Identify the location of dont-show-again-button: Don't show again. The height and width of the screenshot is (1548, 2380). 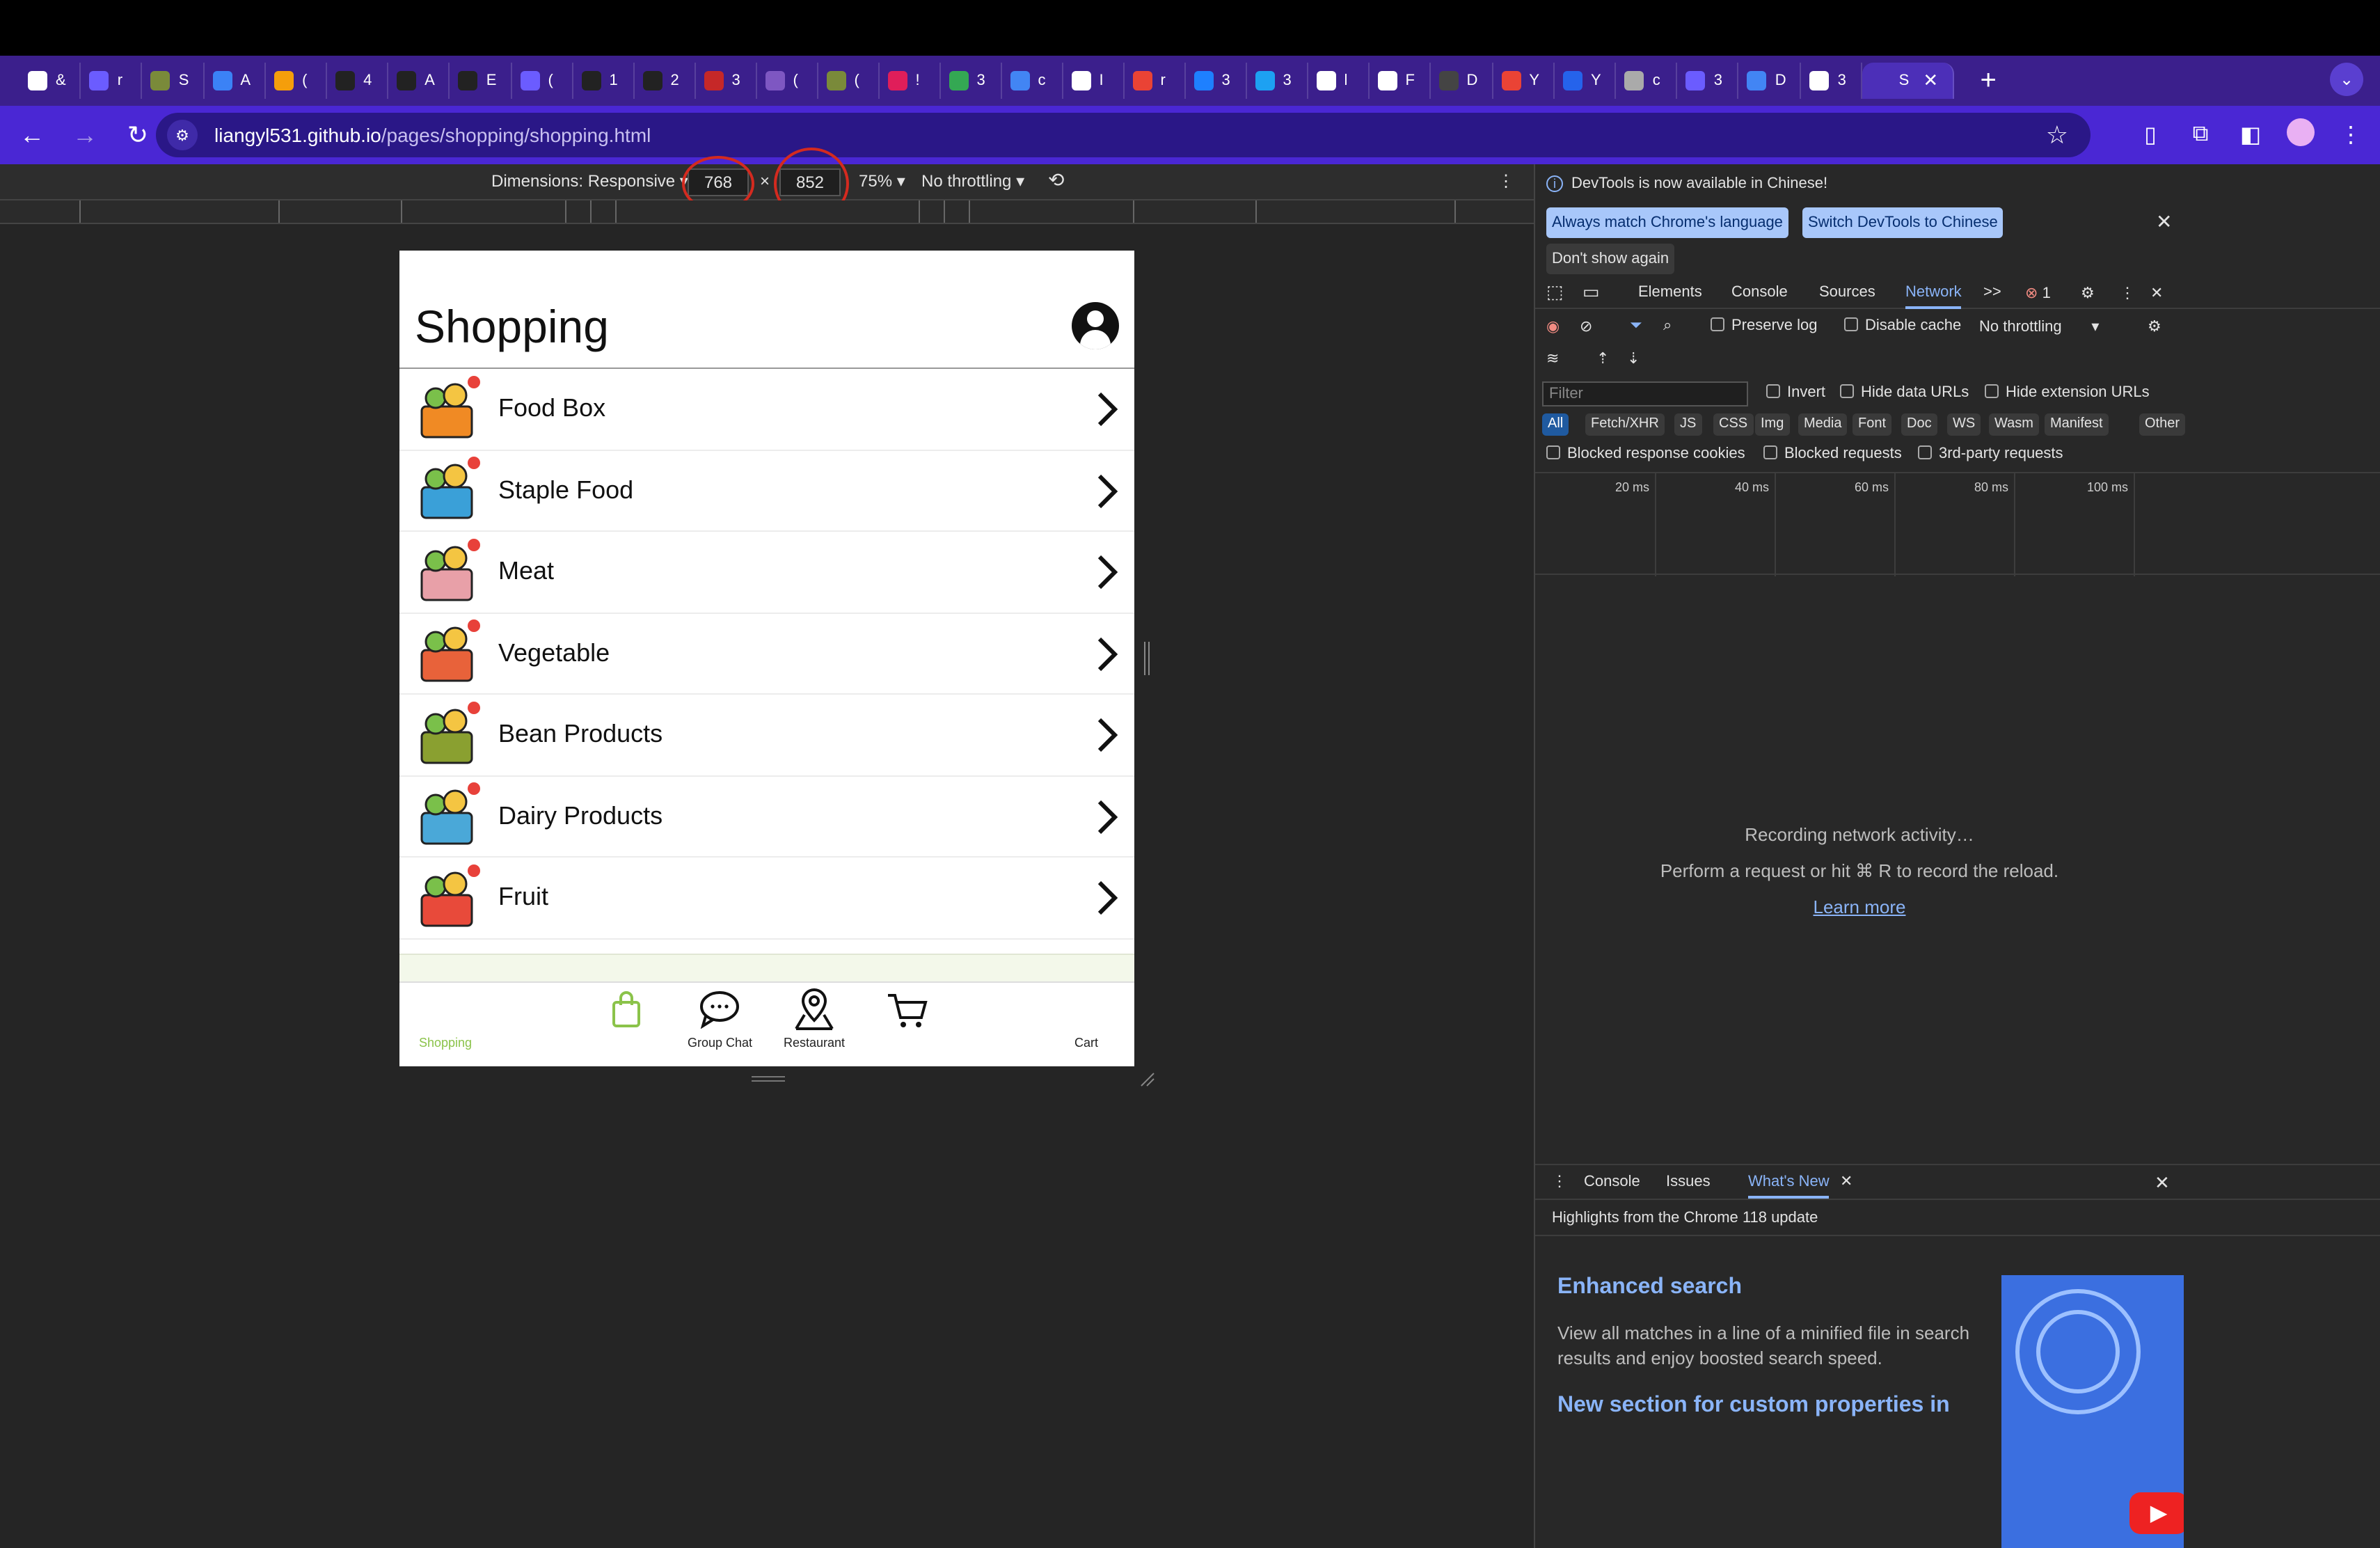
(1611, 259).